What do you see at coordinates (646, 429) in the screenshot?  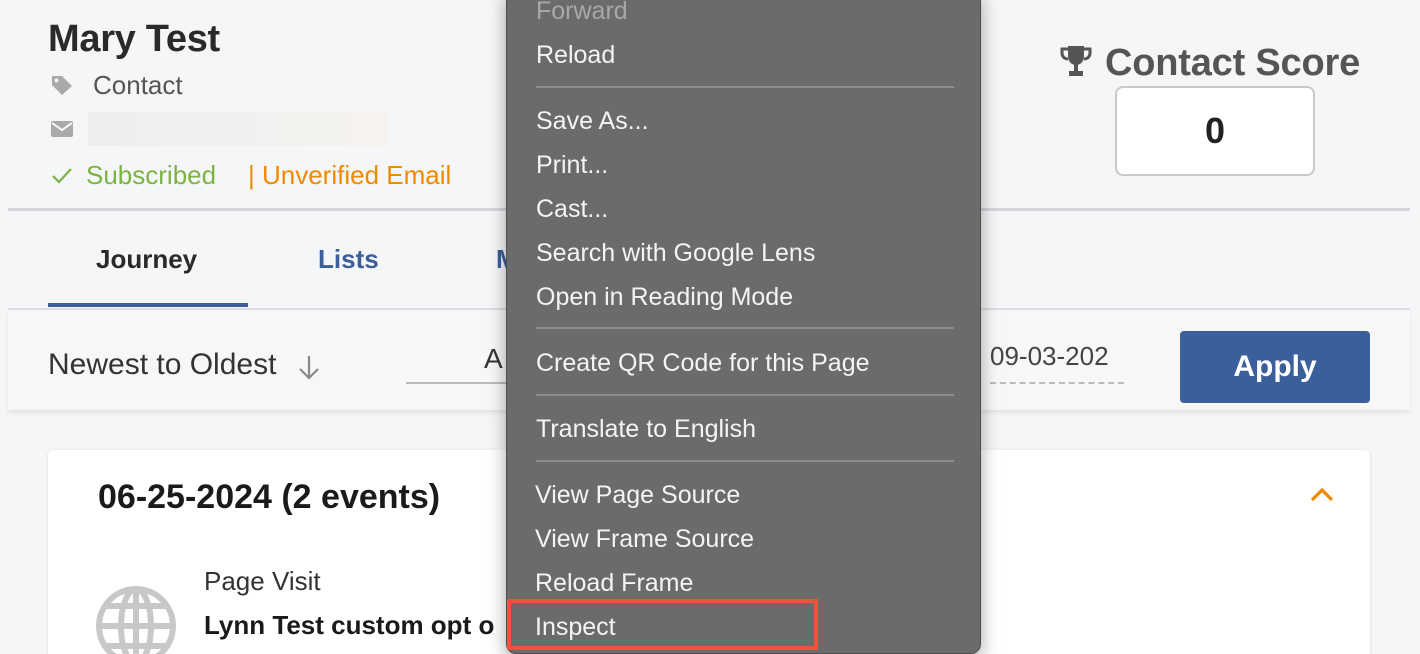 I see `menu-item-translate: Translate to English` at bounding box center [646, 429].